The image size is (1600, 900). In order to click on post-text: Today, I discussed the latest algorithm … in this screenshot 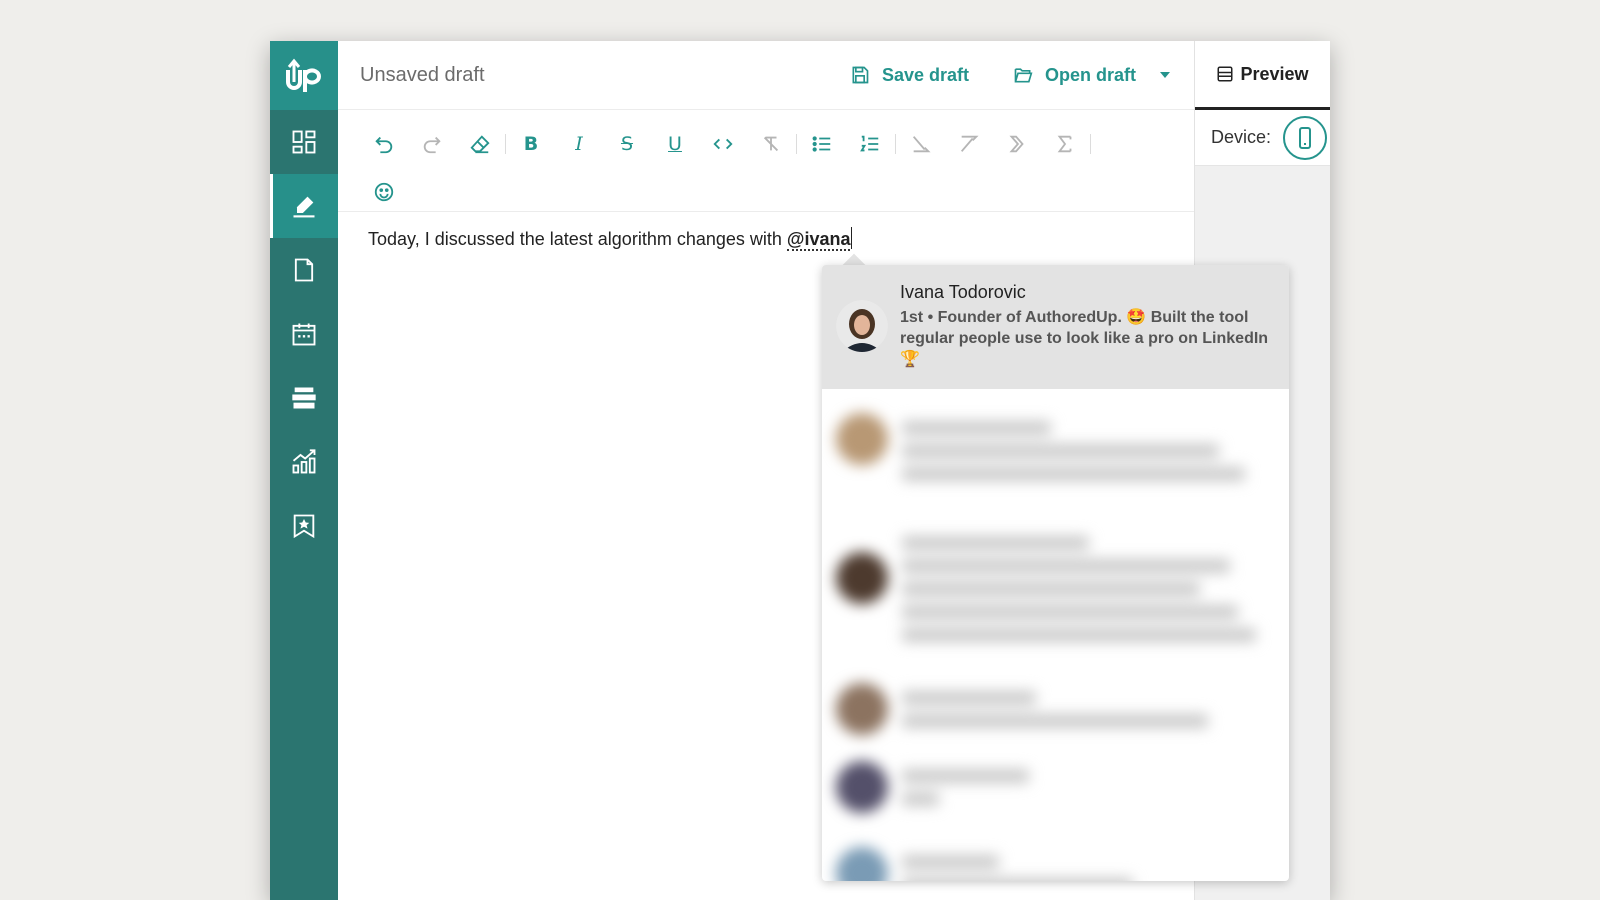, I will do `click(577, 239)`.